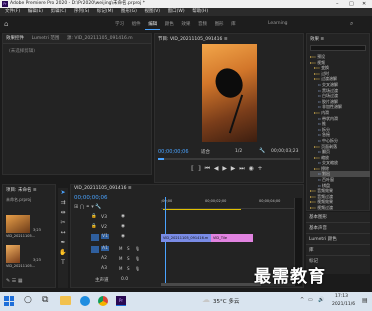  What do you see at coordinates (88, 207) in the screenshot?
I see `linked-selection-icon: ⚭` at bounding box center [88, 207].